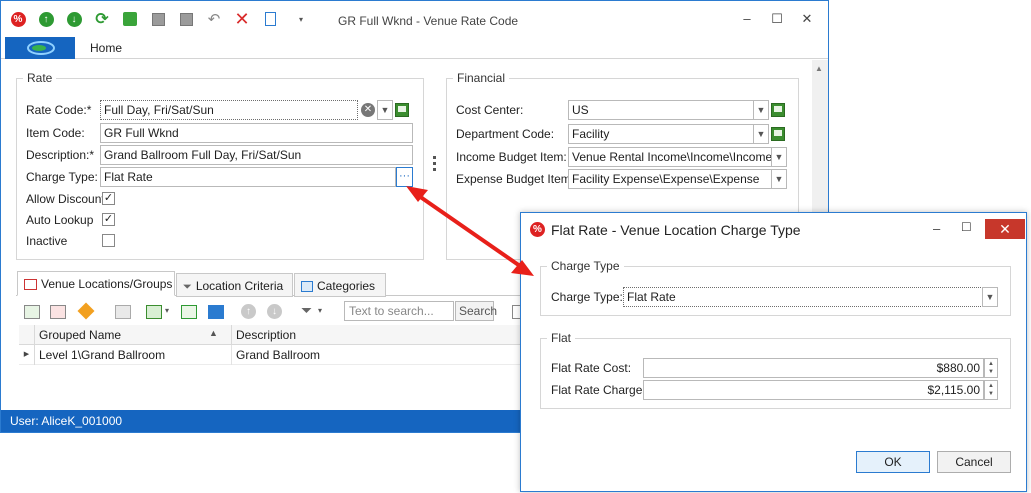 This screenshot has width=1031, height=493. What do you see at coordinates (154, 312) in the screenshot?
I see `export-icon` at bounding box center [154, 312].